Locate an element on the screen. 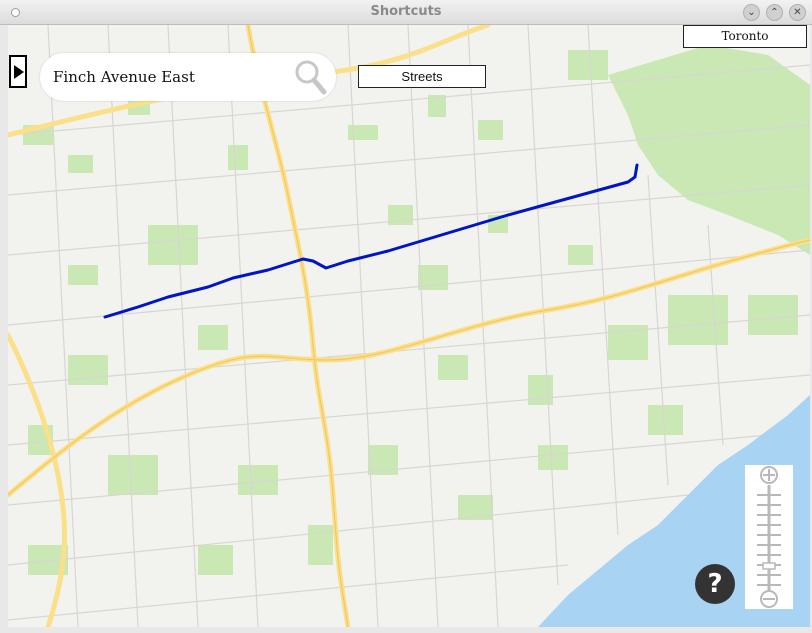 Image resolution: width=812 pixels, height=633 pixels. window-title: Shortcuts is located at coordinates (406, 11).